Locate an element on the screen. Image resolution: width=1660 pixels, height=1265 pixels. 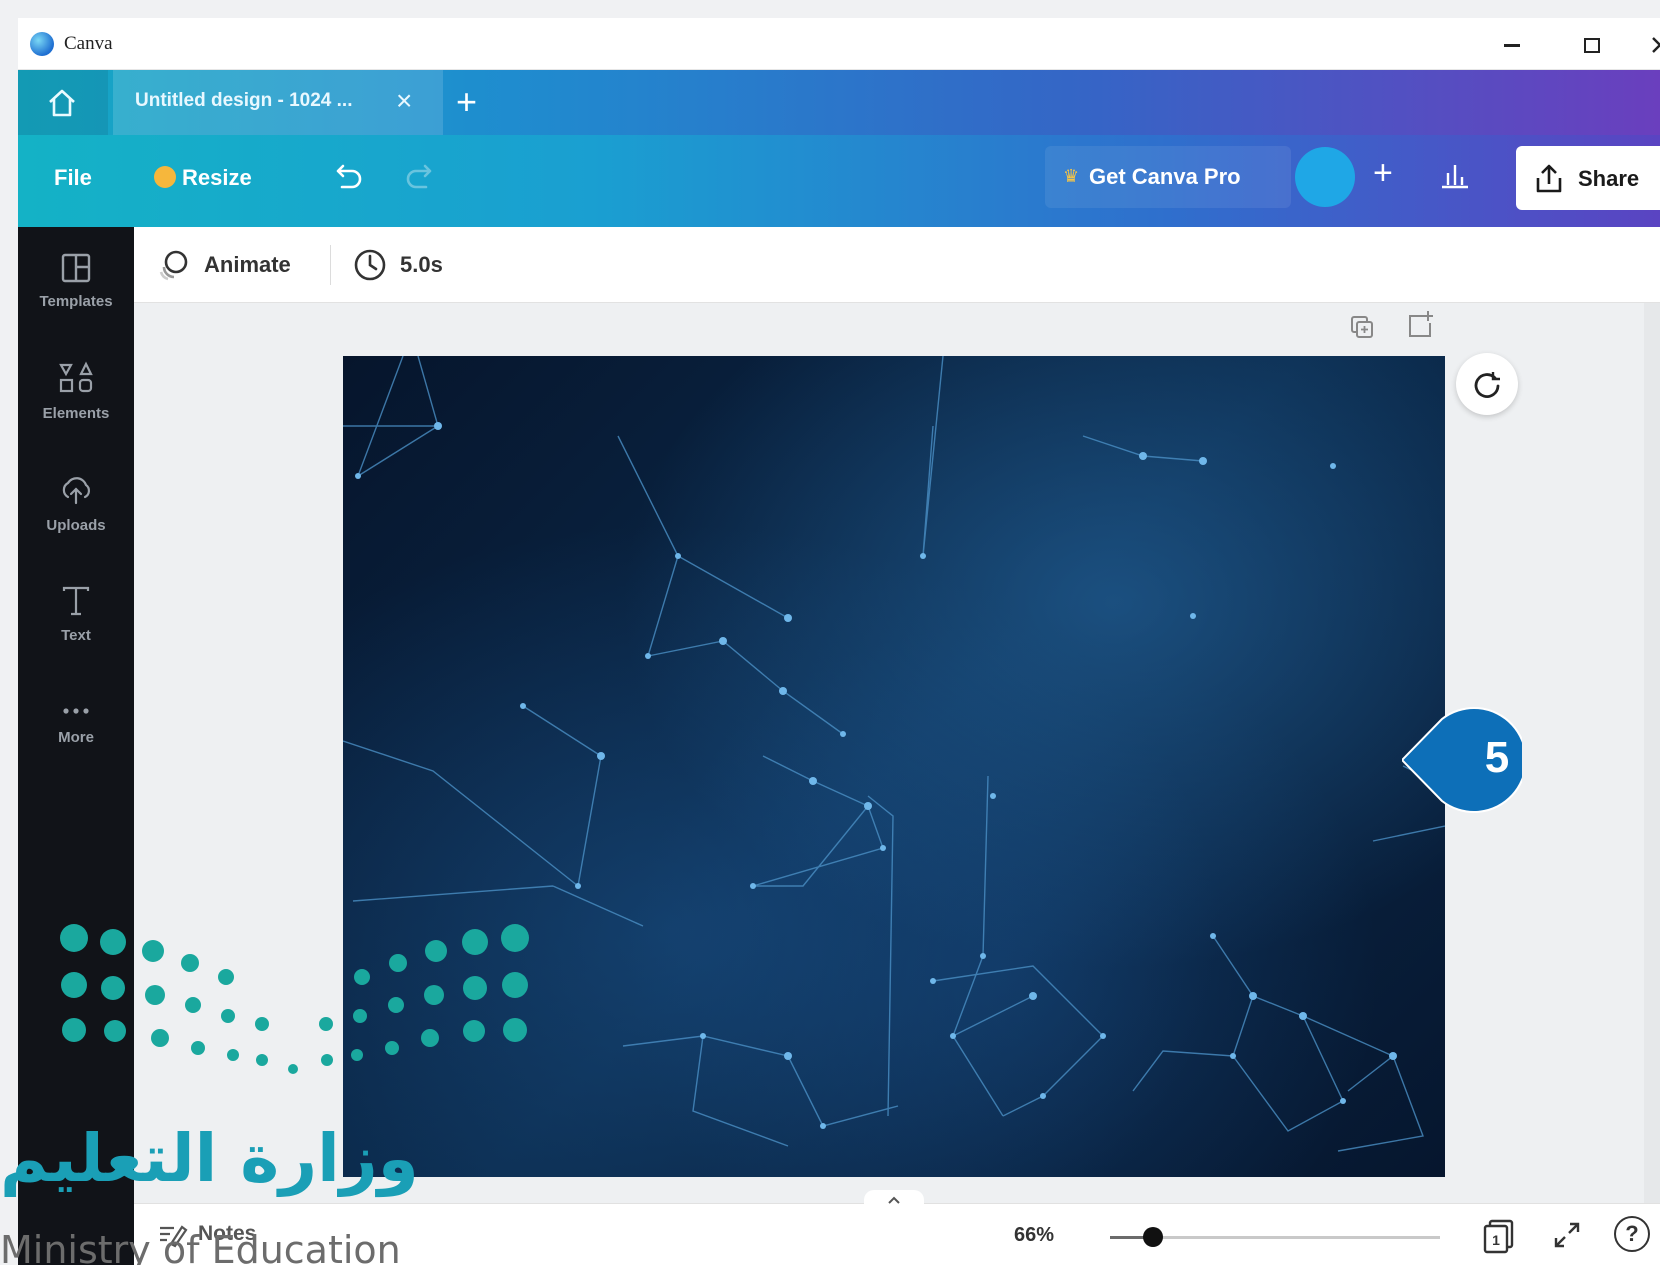
duplicate-icon is located at coordinates (1362, 327).